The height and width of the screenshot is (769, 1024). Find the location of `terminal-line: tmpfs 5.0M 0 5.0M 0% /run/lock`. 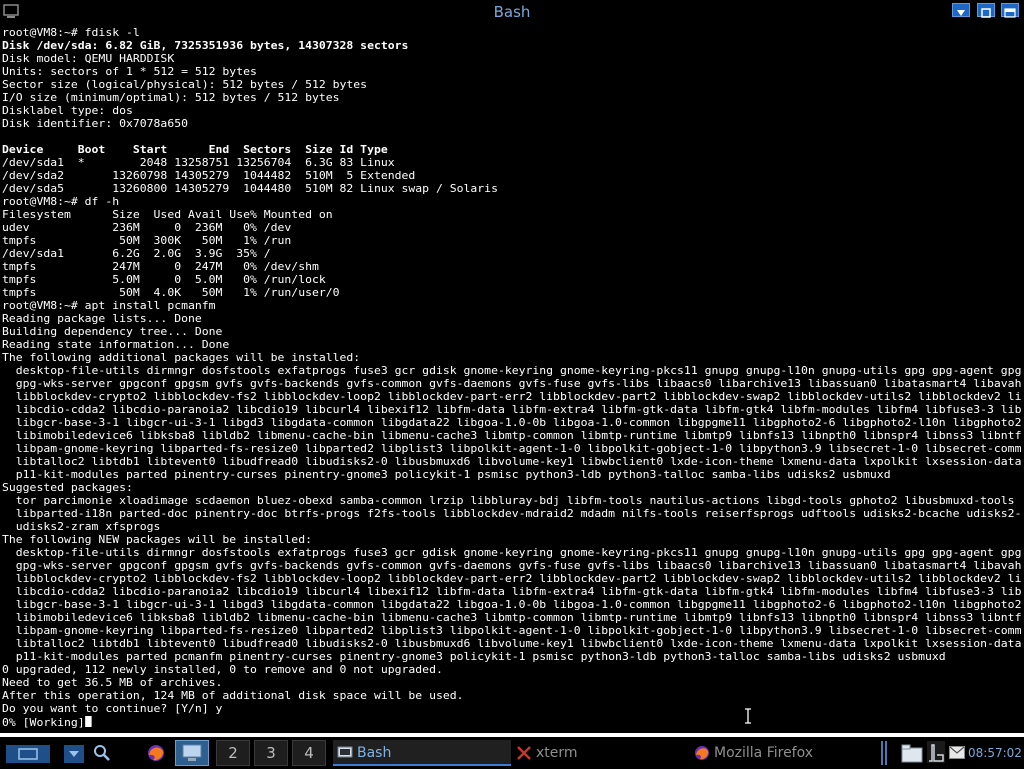

terminal-line: tmpfs 5.0M 0 5.0M 0% /run/lock is located at coordinates (164, 280).